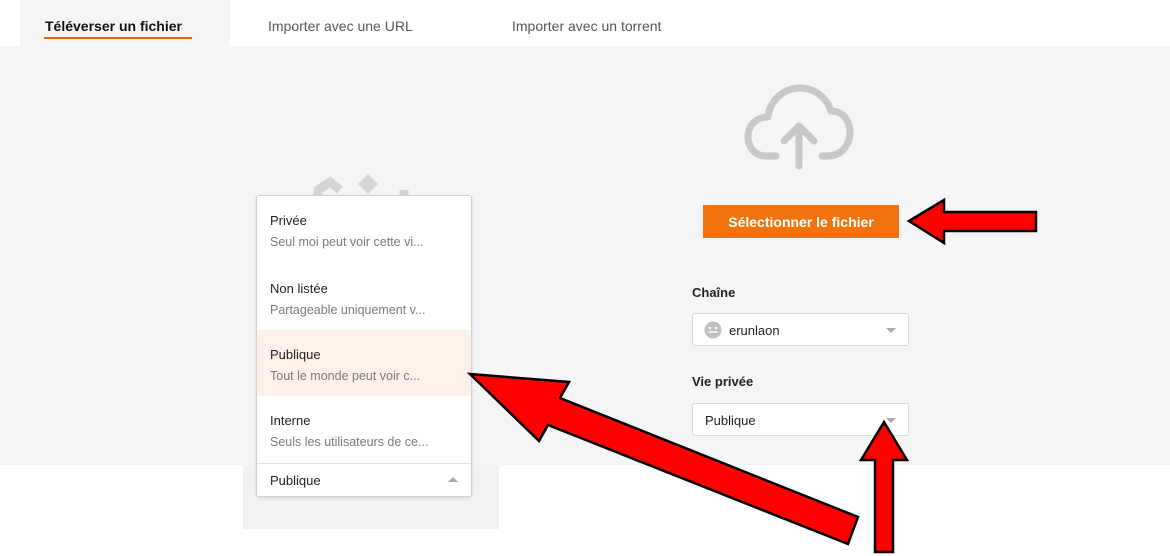 The image size is (1170, 556). What do you see at coordinates (972, 221) in the screenshot?
I see `annotation-arrow-button` at bounding box center [972, 221].